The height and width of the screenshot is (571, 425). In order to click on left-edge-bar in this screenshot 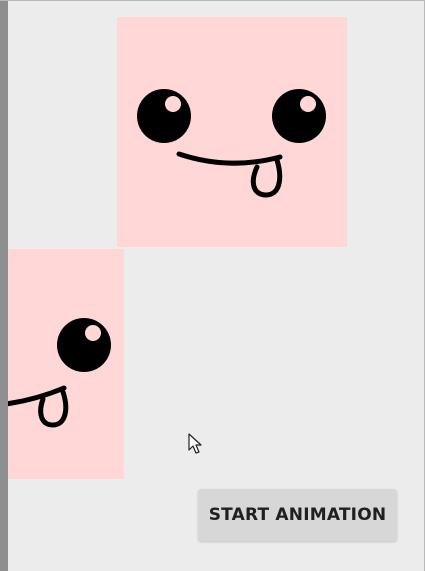, I will do `click(4, 286)`.